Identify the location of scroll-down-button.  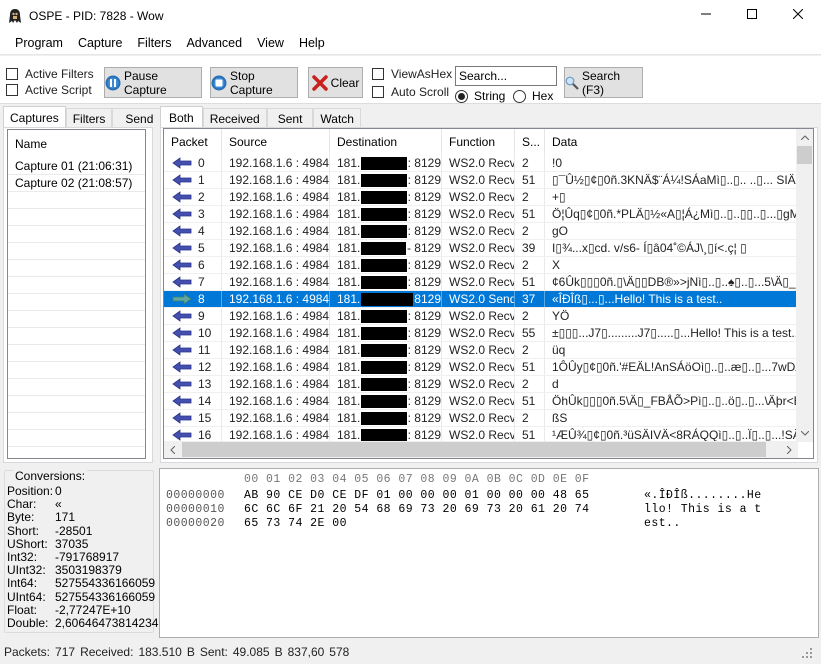
(804, 433).